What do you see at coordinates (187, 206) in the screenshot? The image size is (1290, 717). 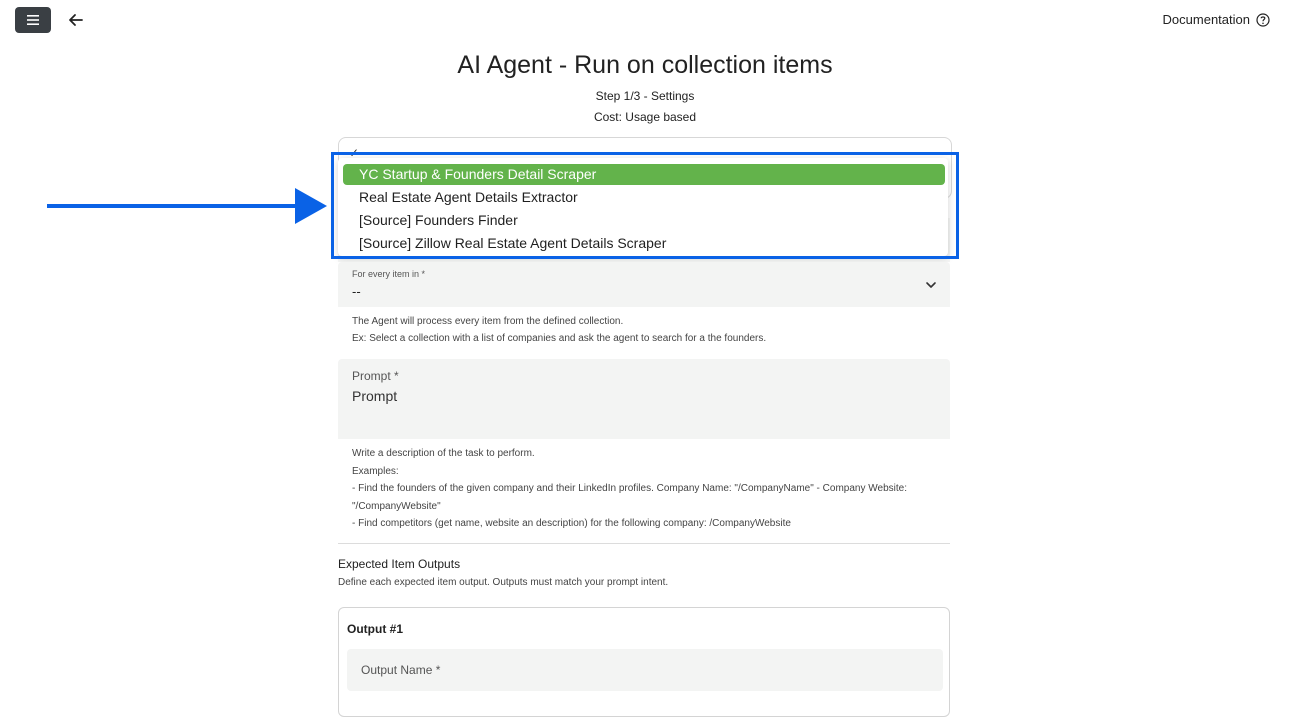 I see `annotation-arrow-icon` at bounding box center [187, 206].